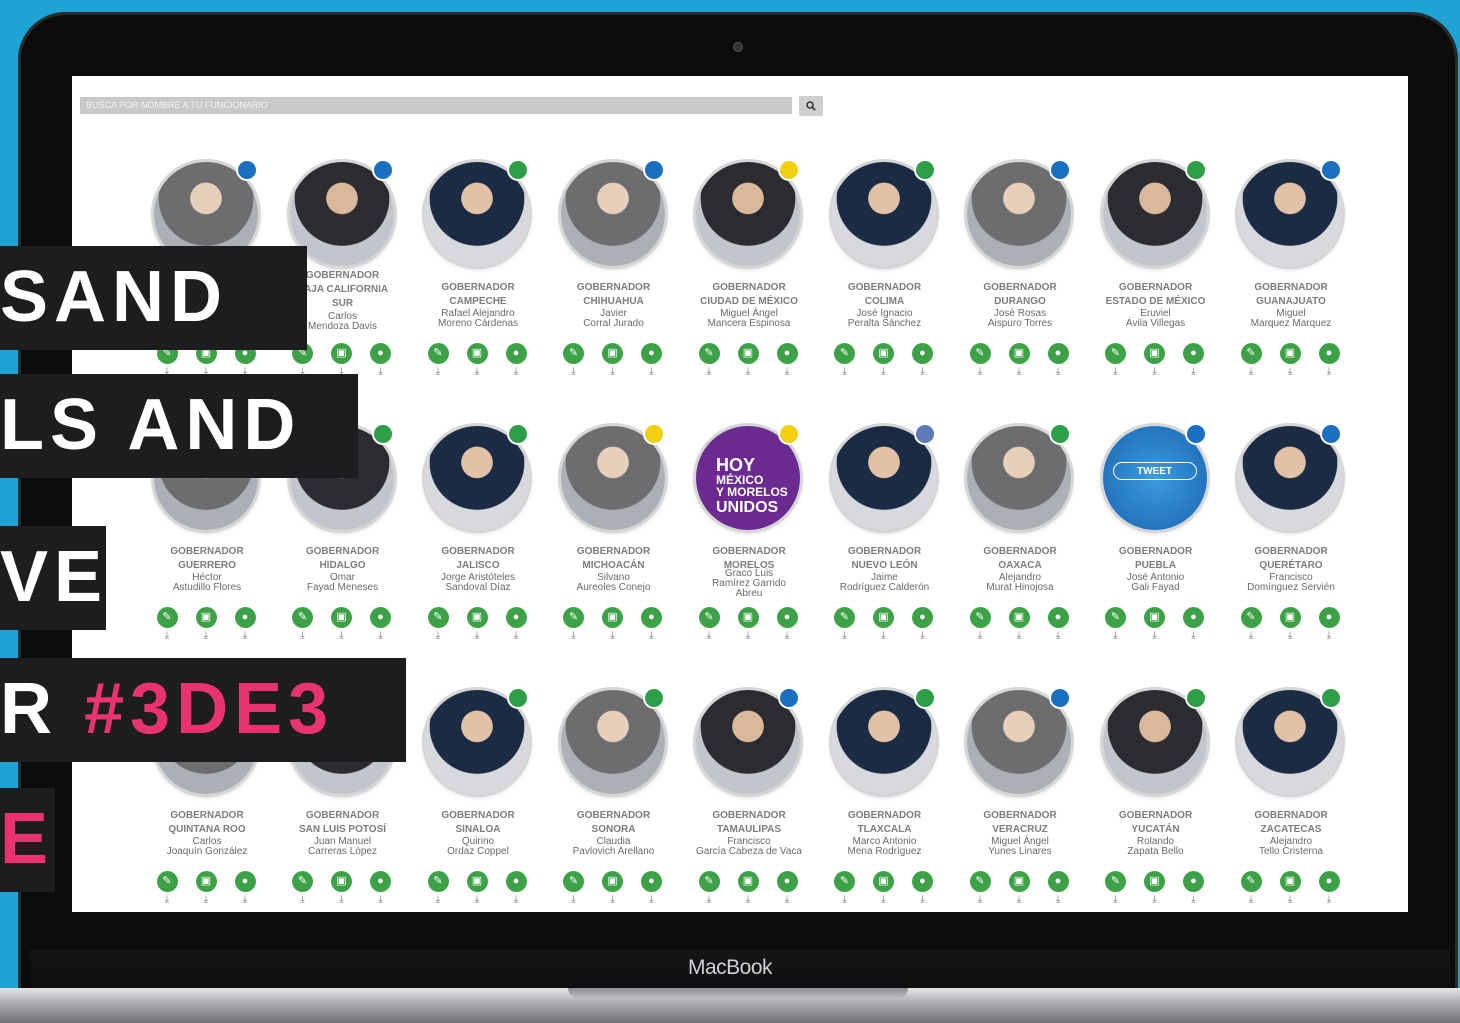  I want to click on tweet-button: TWEET, so click(1154, 471).